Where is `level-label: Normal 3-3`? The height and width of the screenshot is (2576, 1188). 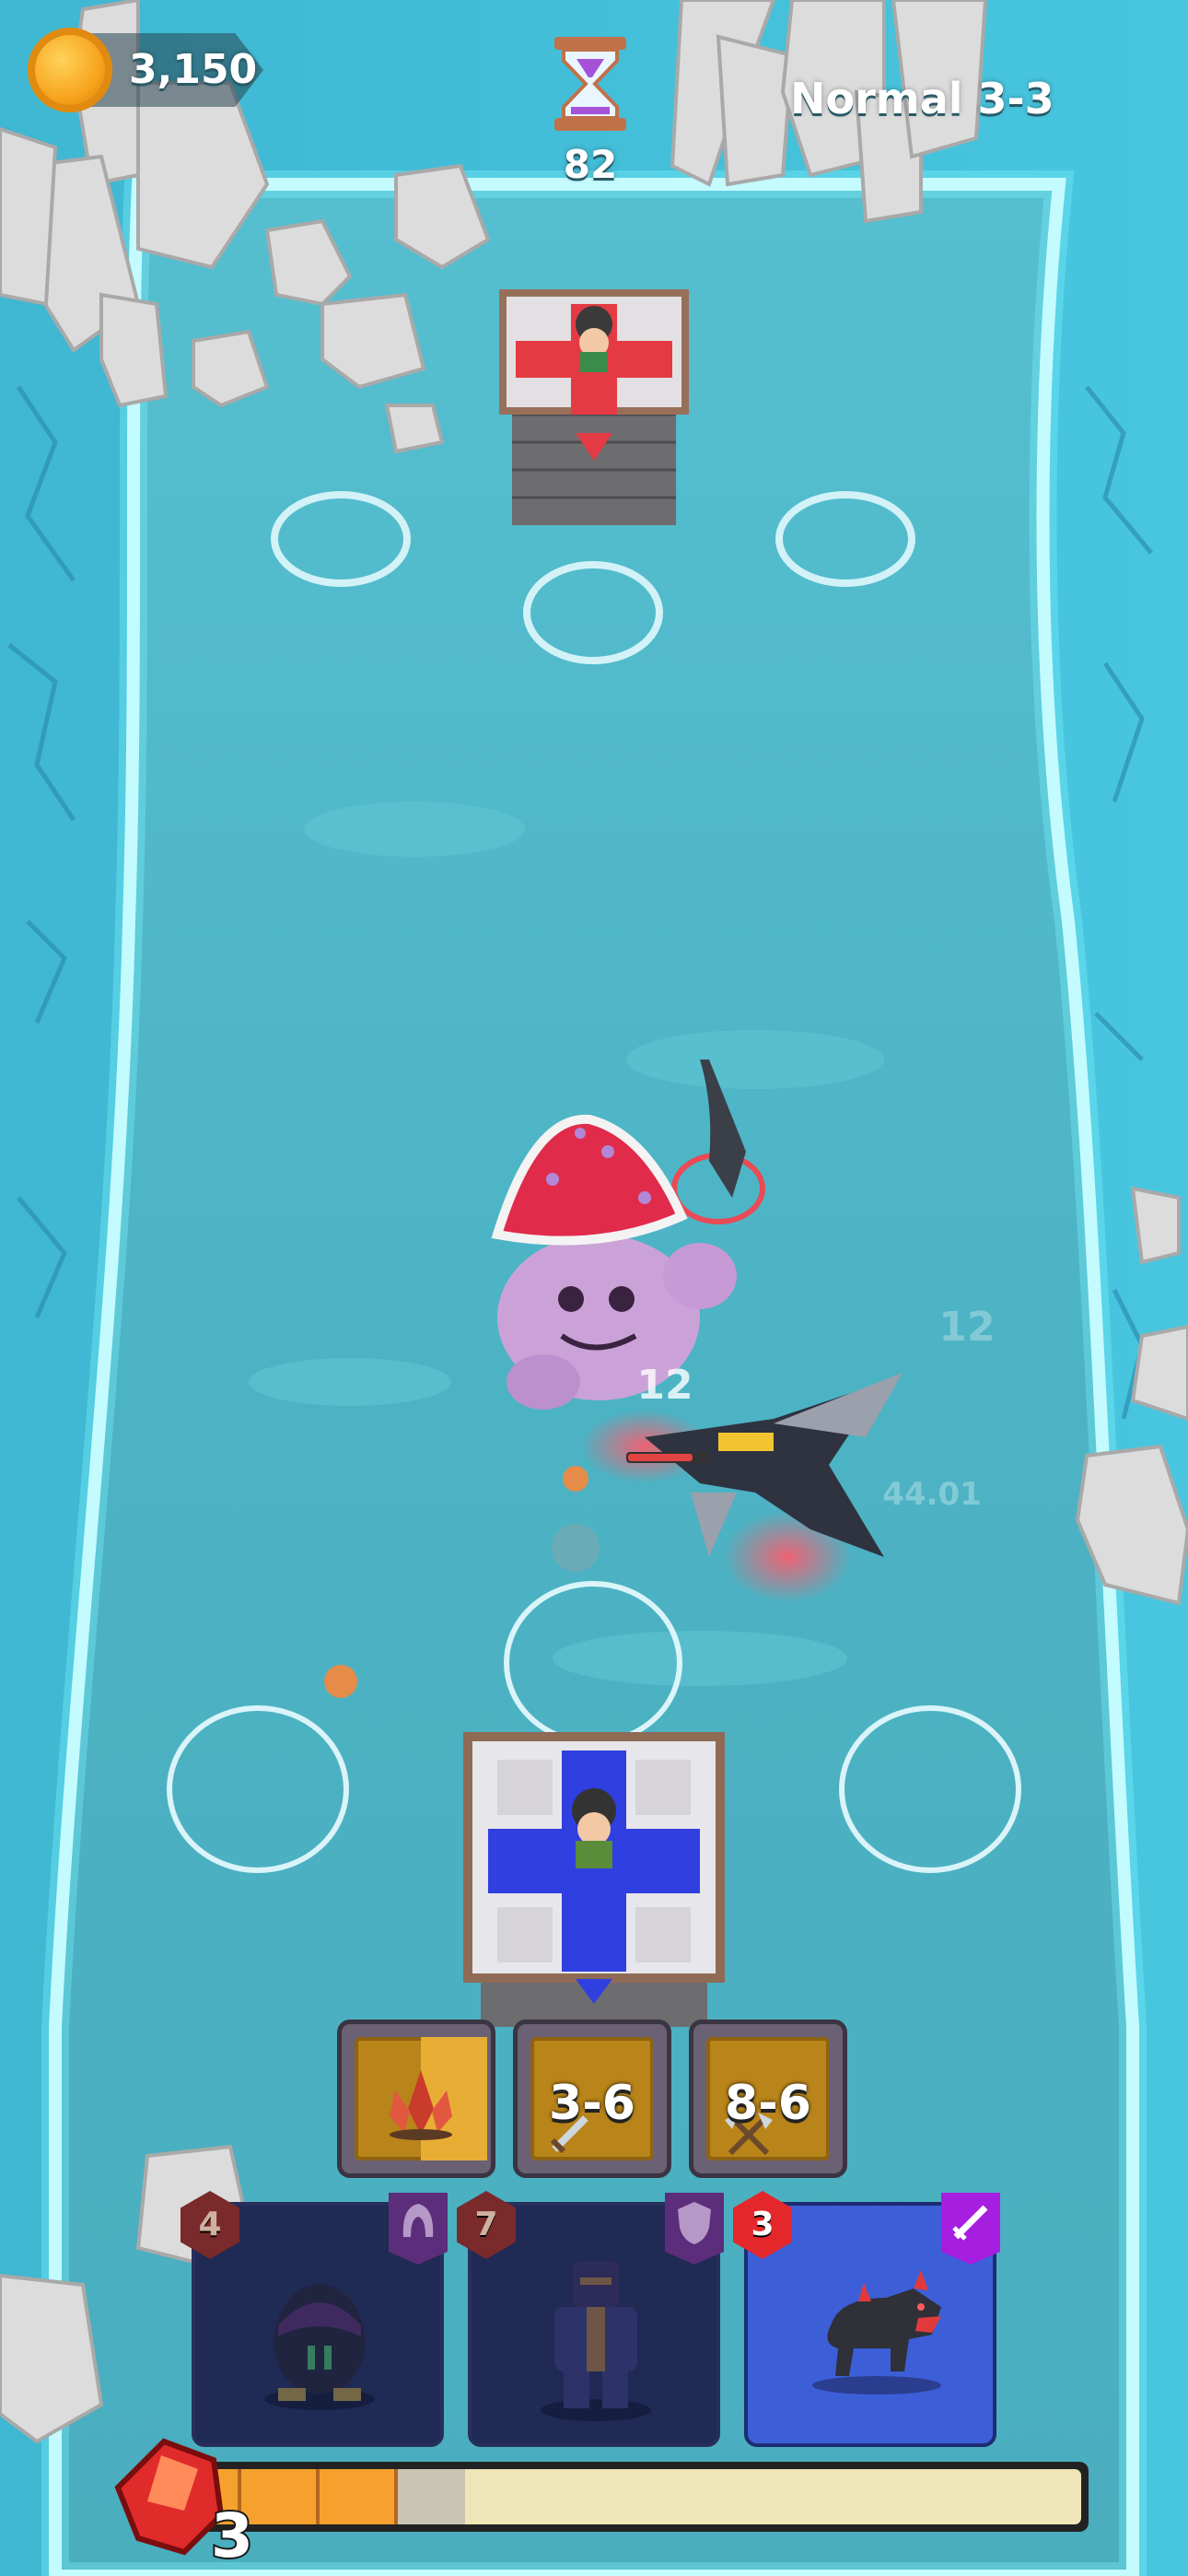
level-label: Normal 3-3 is located at coordinates (922, 98).